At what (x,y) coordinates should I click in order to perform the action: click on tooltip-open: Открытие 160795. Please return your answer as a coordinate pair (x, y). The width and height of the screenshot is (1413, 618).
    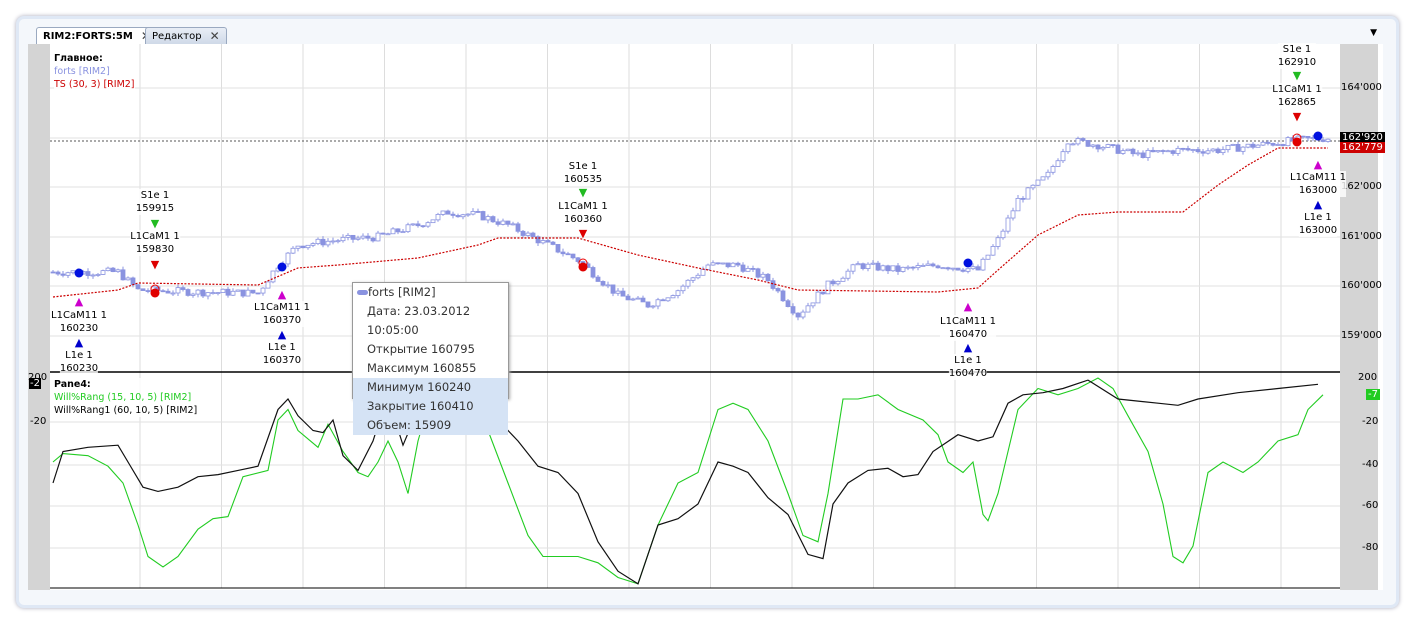
    Looking at the image, I should click on (421, 349).